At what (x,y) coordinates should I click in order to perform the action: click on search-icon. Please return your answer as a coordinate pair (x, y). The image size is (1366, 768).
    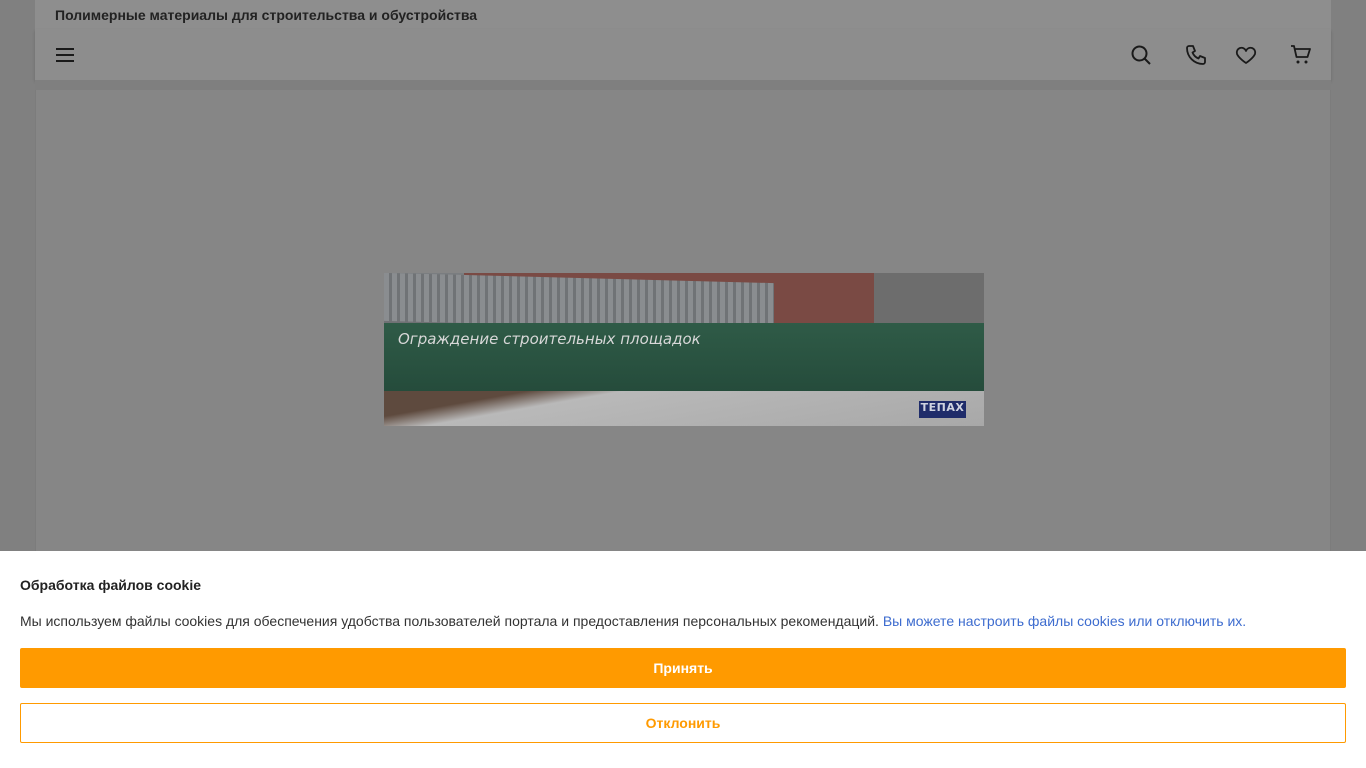
    Looking at the image, I should click on (1141, 55).